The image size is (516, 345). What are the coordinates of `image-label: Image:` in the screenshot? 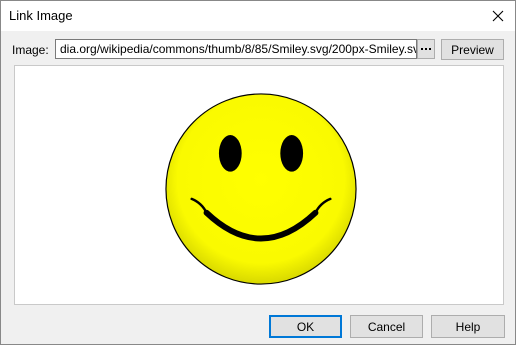 It's located at (30, 50).